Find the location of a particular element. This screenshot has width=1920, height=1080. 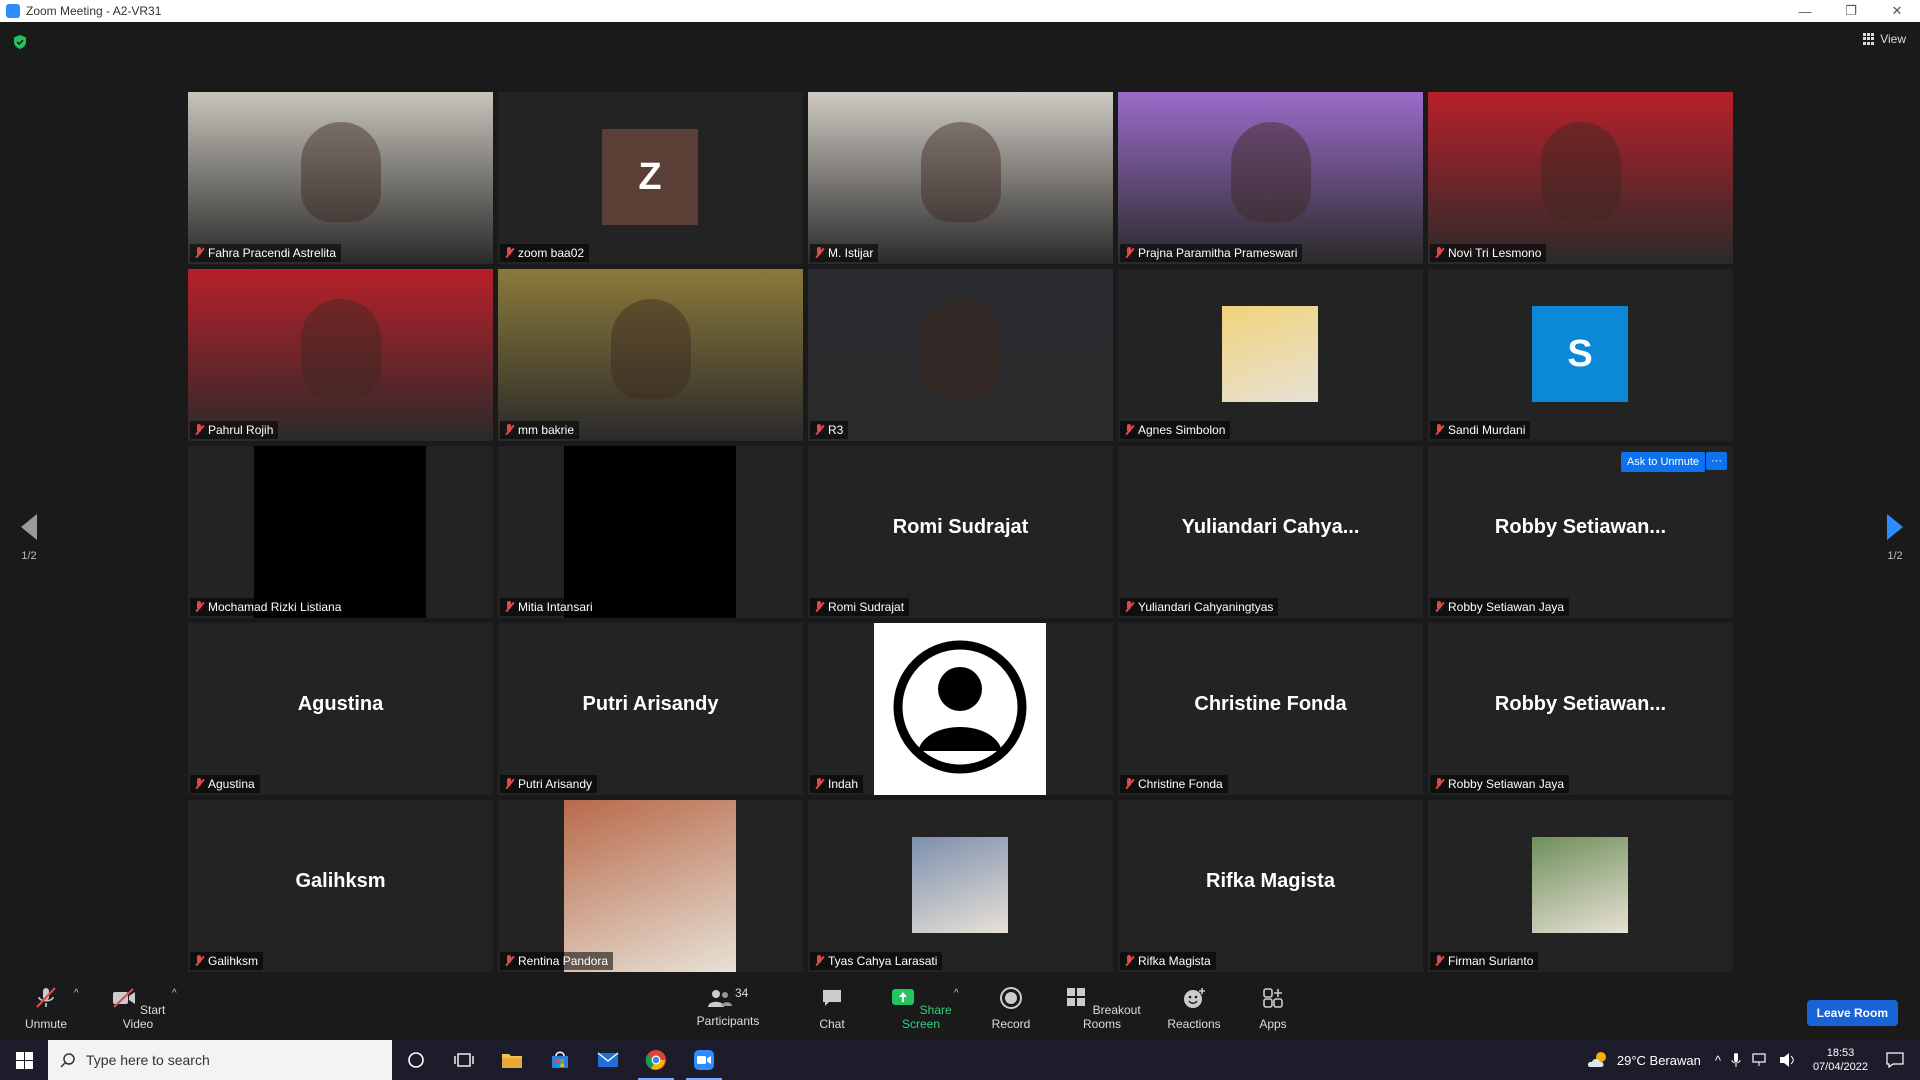

search-icon is located at coordinates (67, 1060).